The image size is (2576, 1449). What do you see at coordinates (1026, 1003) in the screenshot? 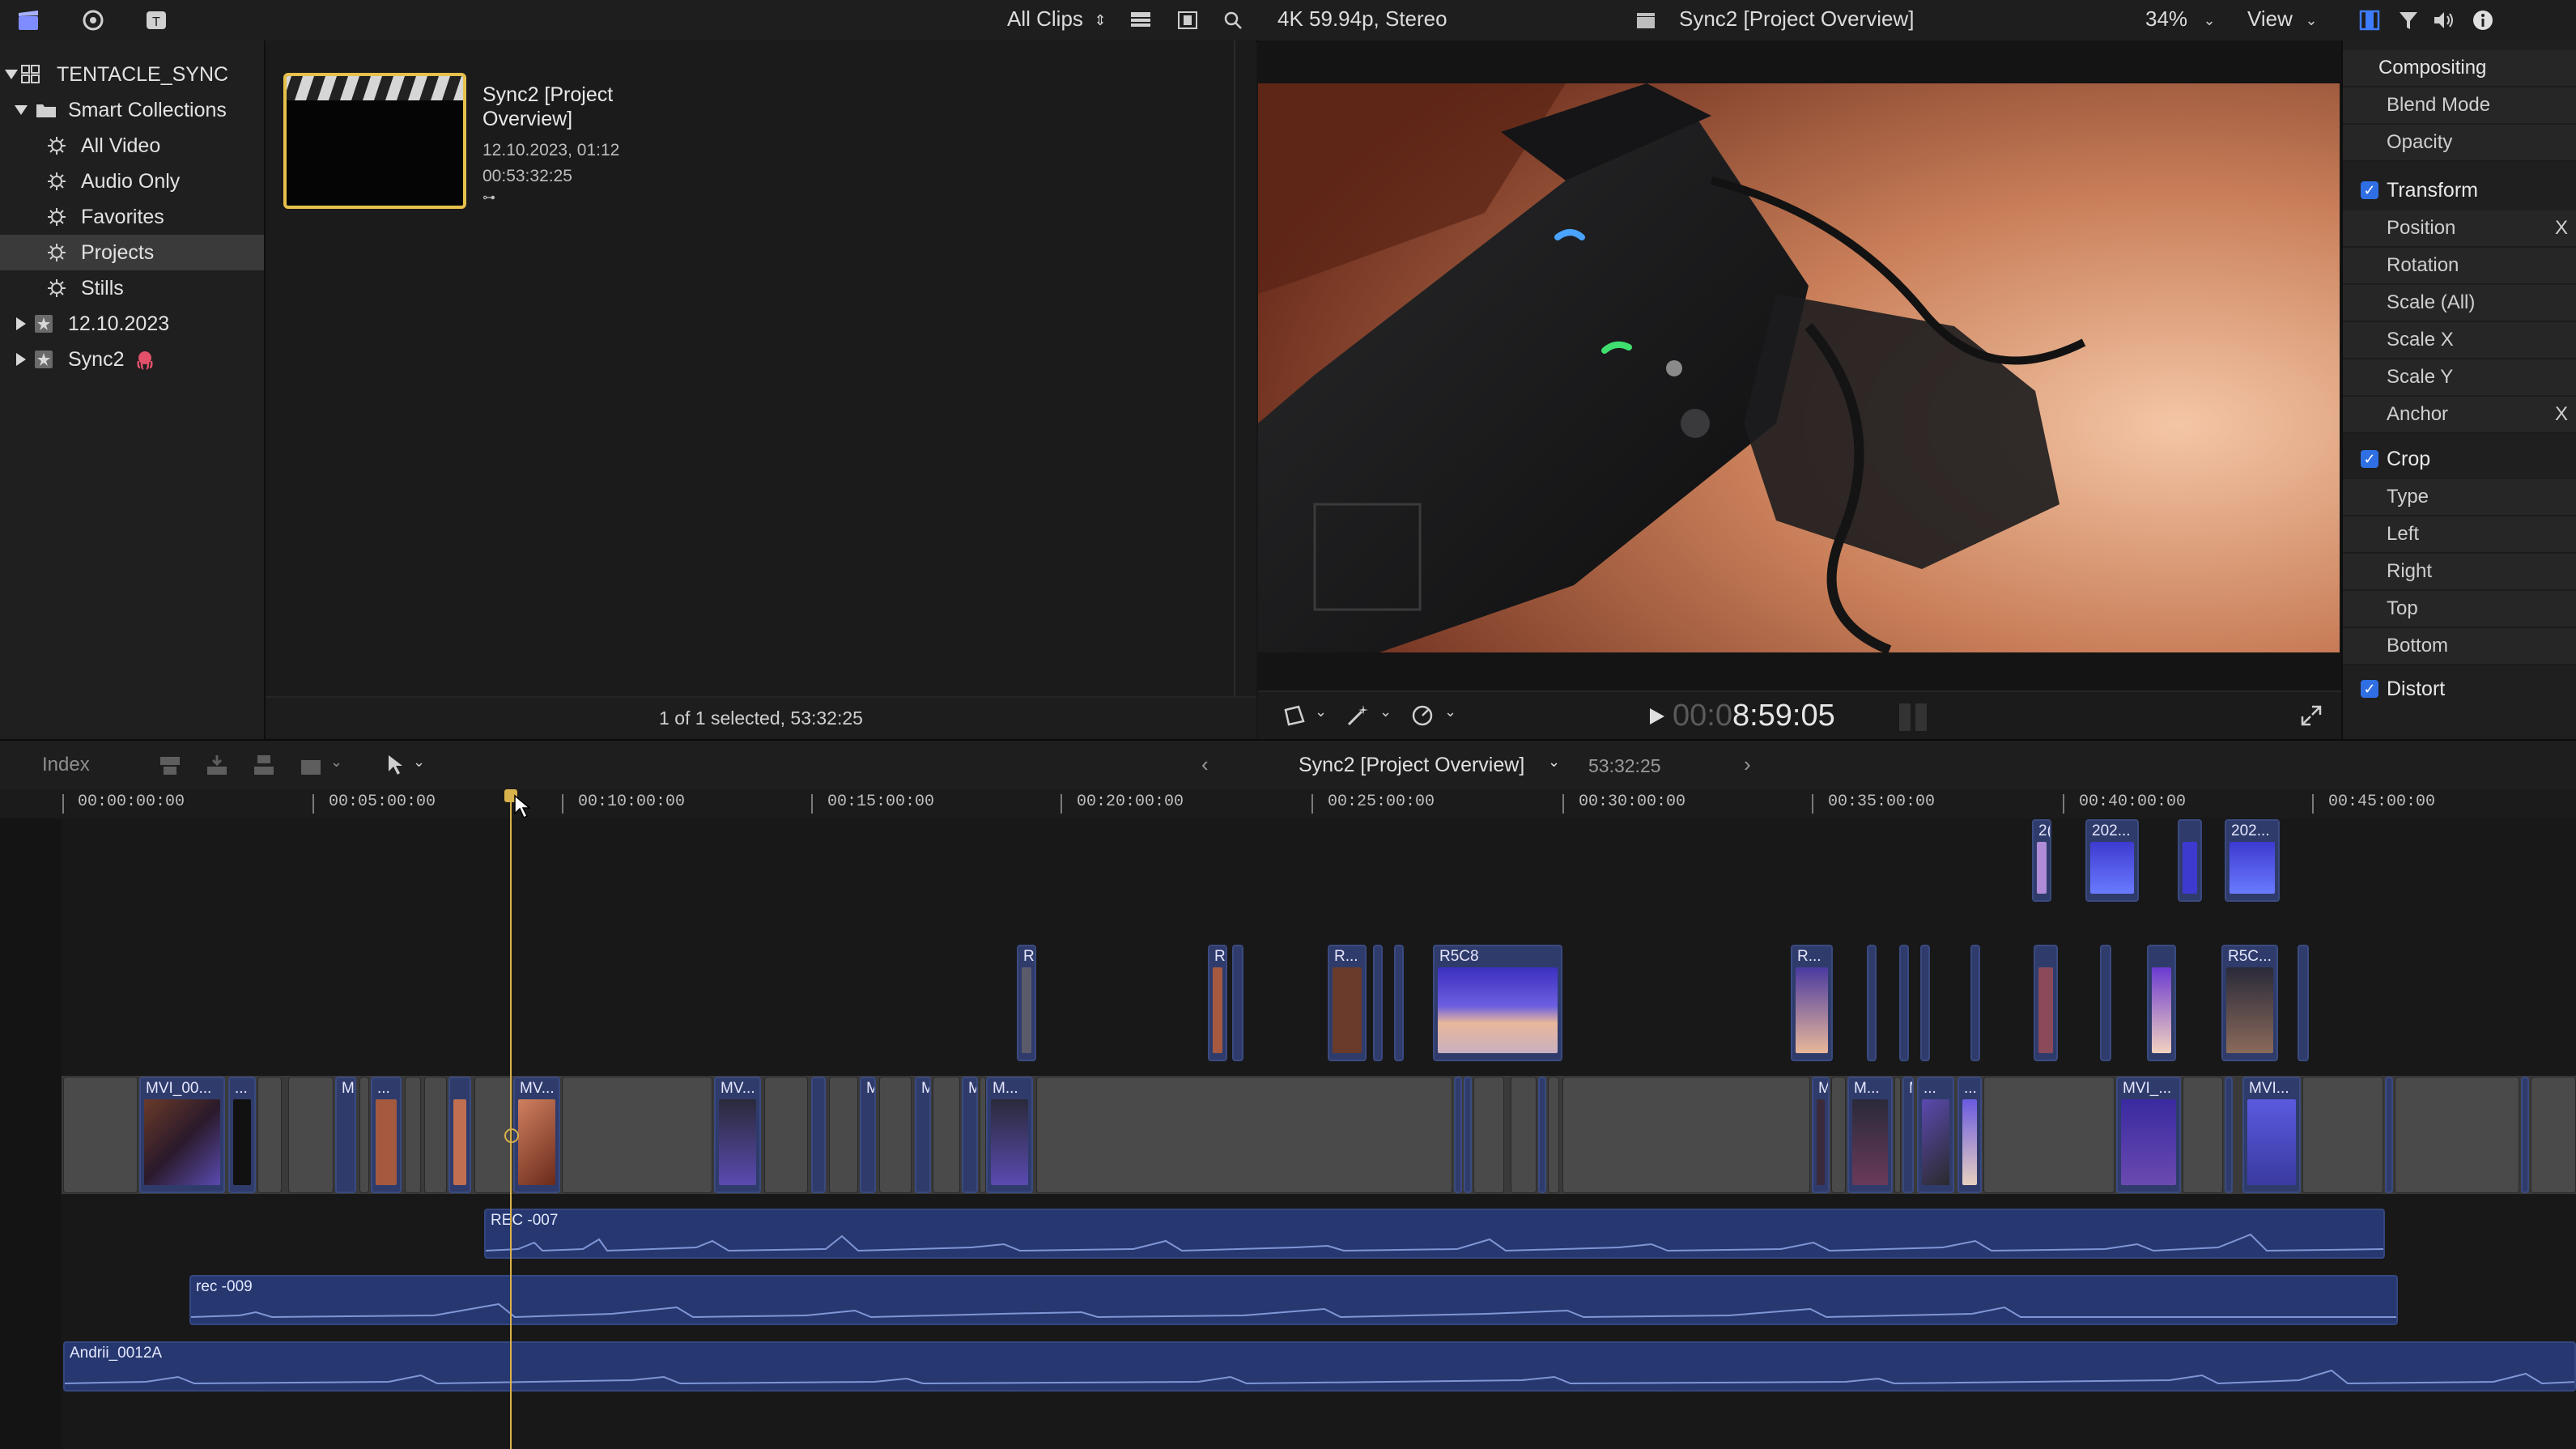
I see `connected-clip: R` at bounding box center [1026, 1003].